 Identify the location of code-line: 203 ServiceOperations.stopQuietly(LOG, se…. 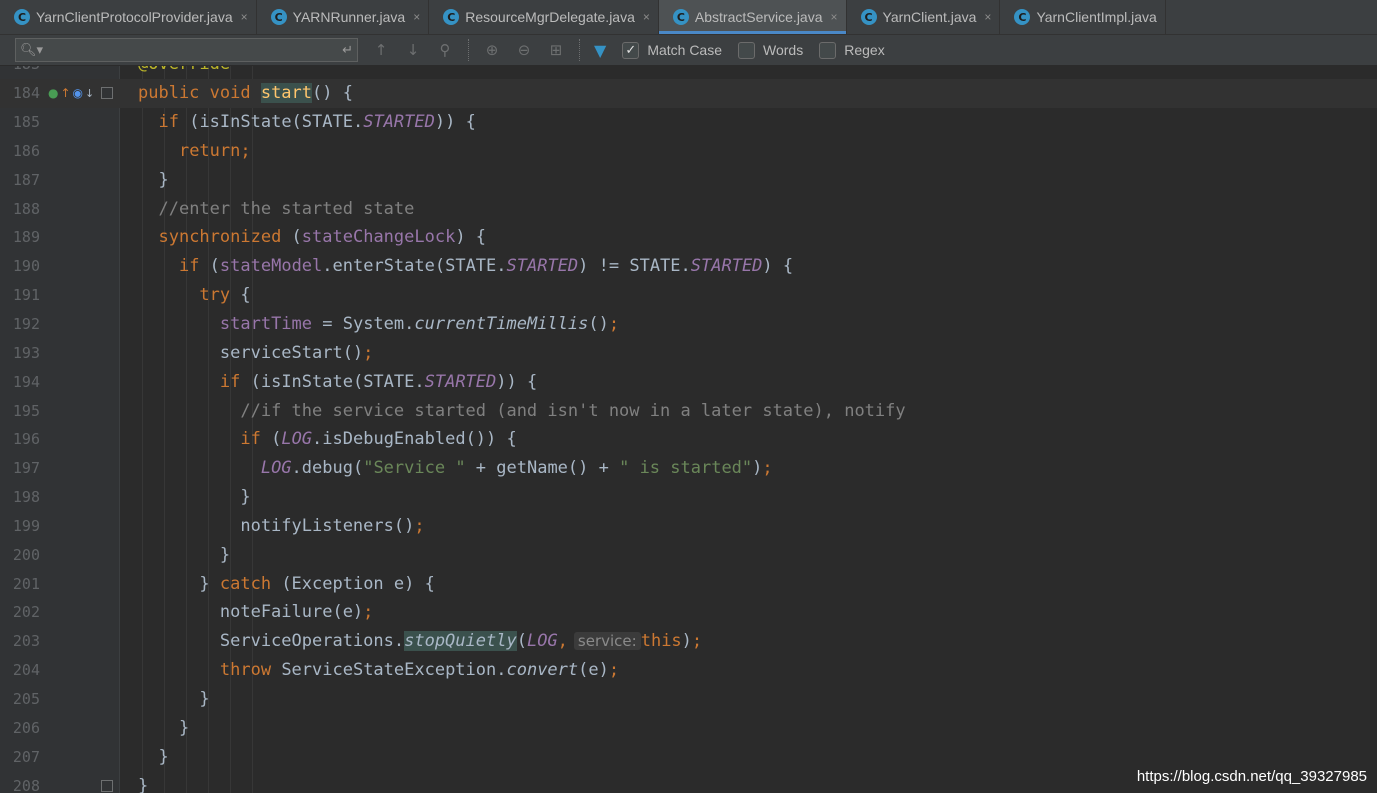
(688, 641).